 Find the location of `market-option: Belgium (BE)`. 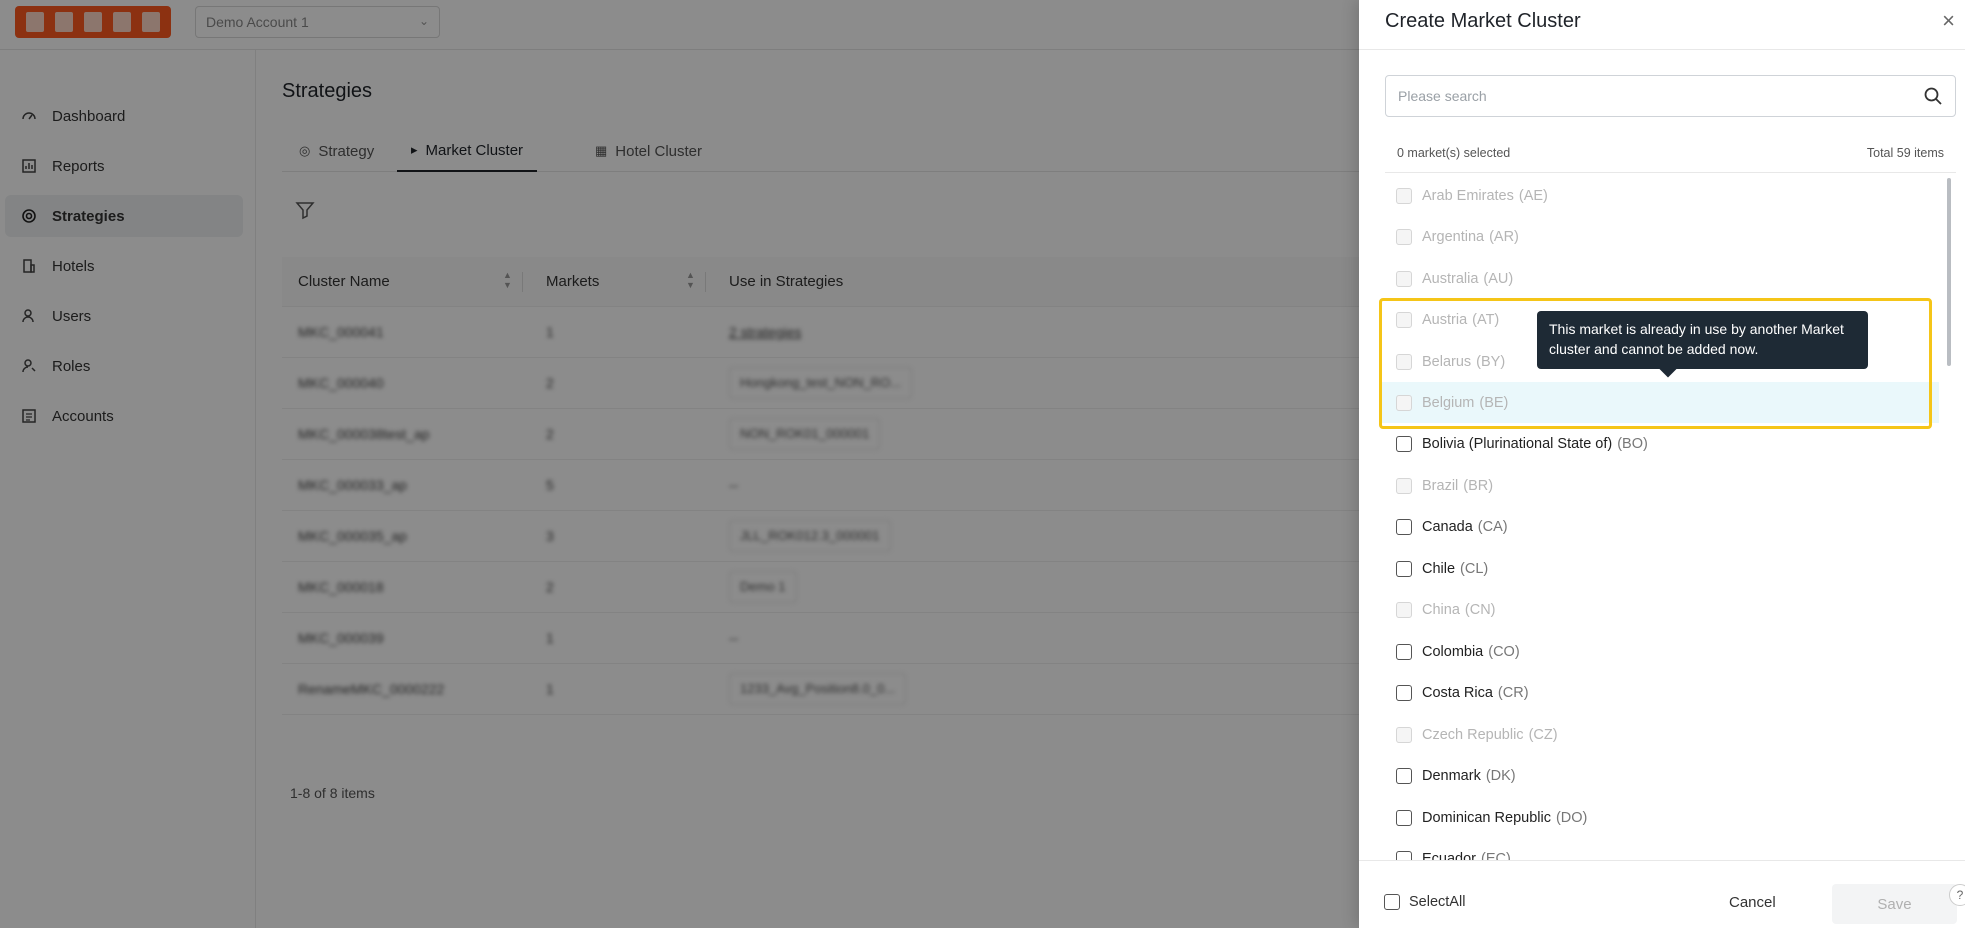

market-option: Belgium (BE) is located at coordinates (1659, 402).